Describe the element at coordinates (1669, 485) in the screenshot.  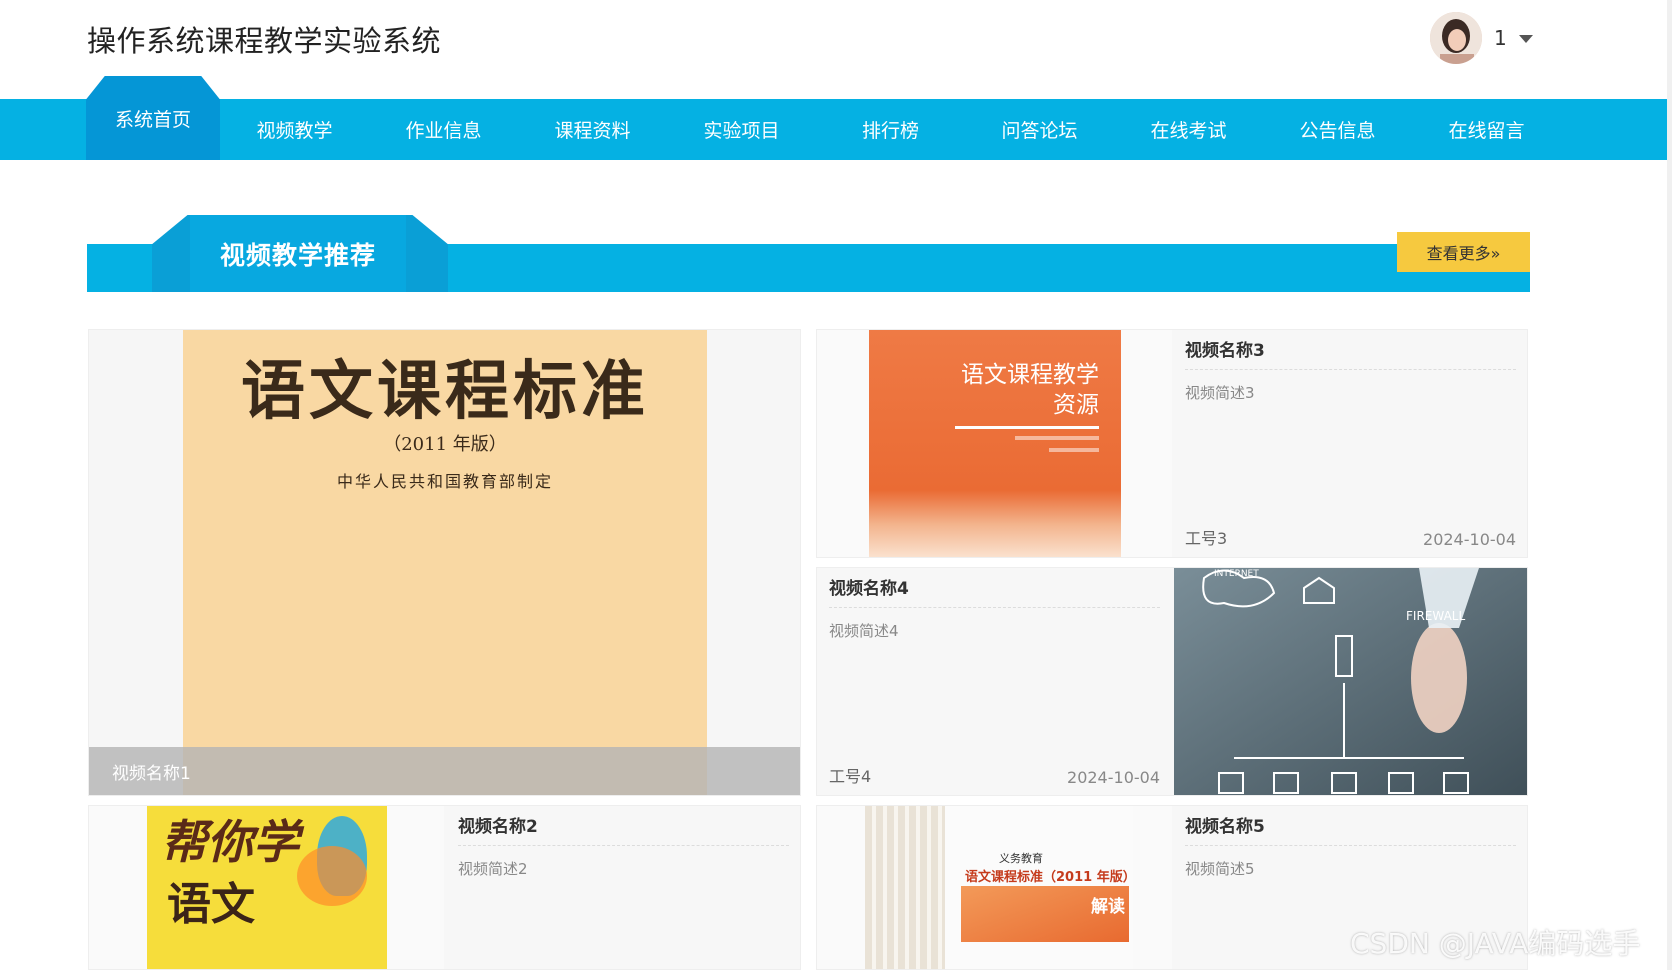
I see `scrollbar` at that location.